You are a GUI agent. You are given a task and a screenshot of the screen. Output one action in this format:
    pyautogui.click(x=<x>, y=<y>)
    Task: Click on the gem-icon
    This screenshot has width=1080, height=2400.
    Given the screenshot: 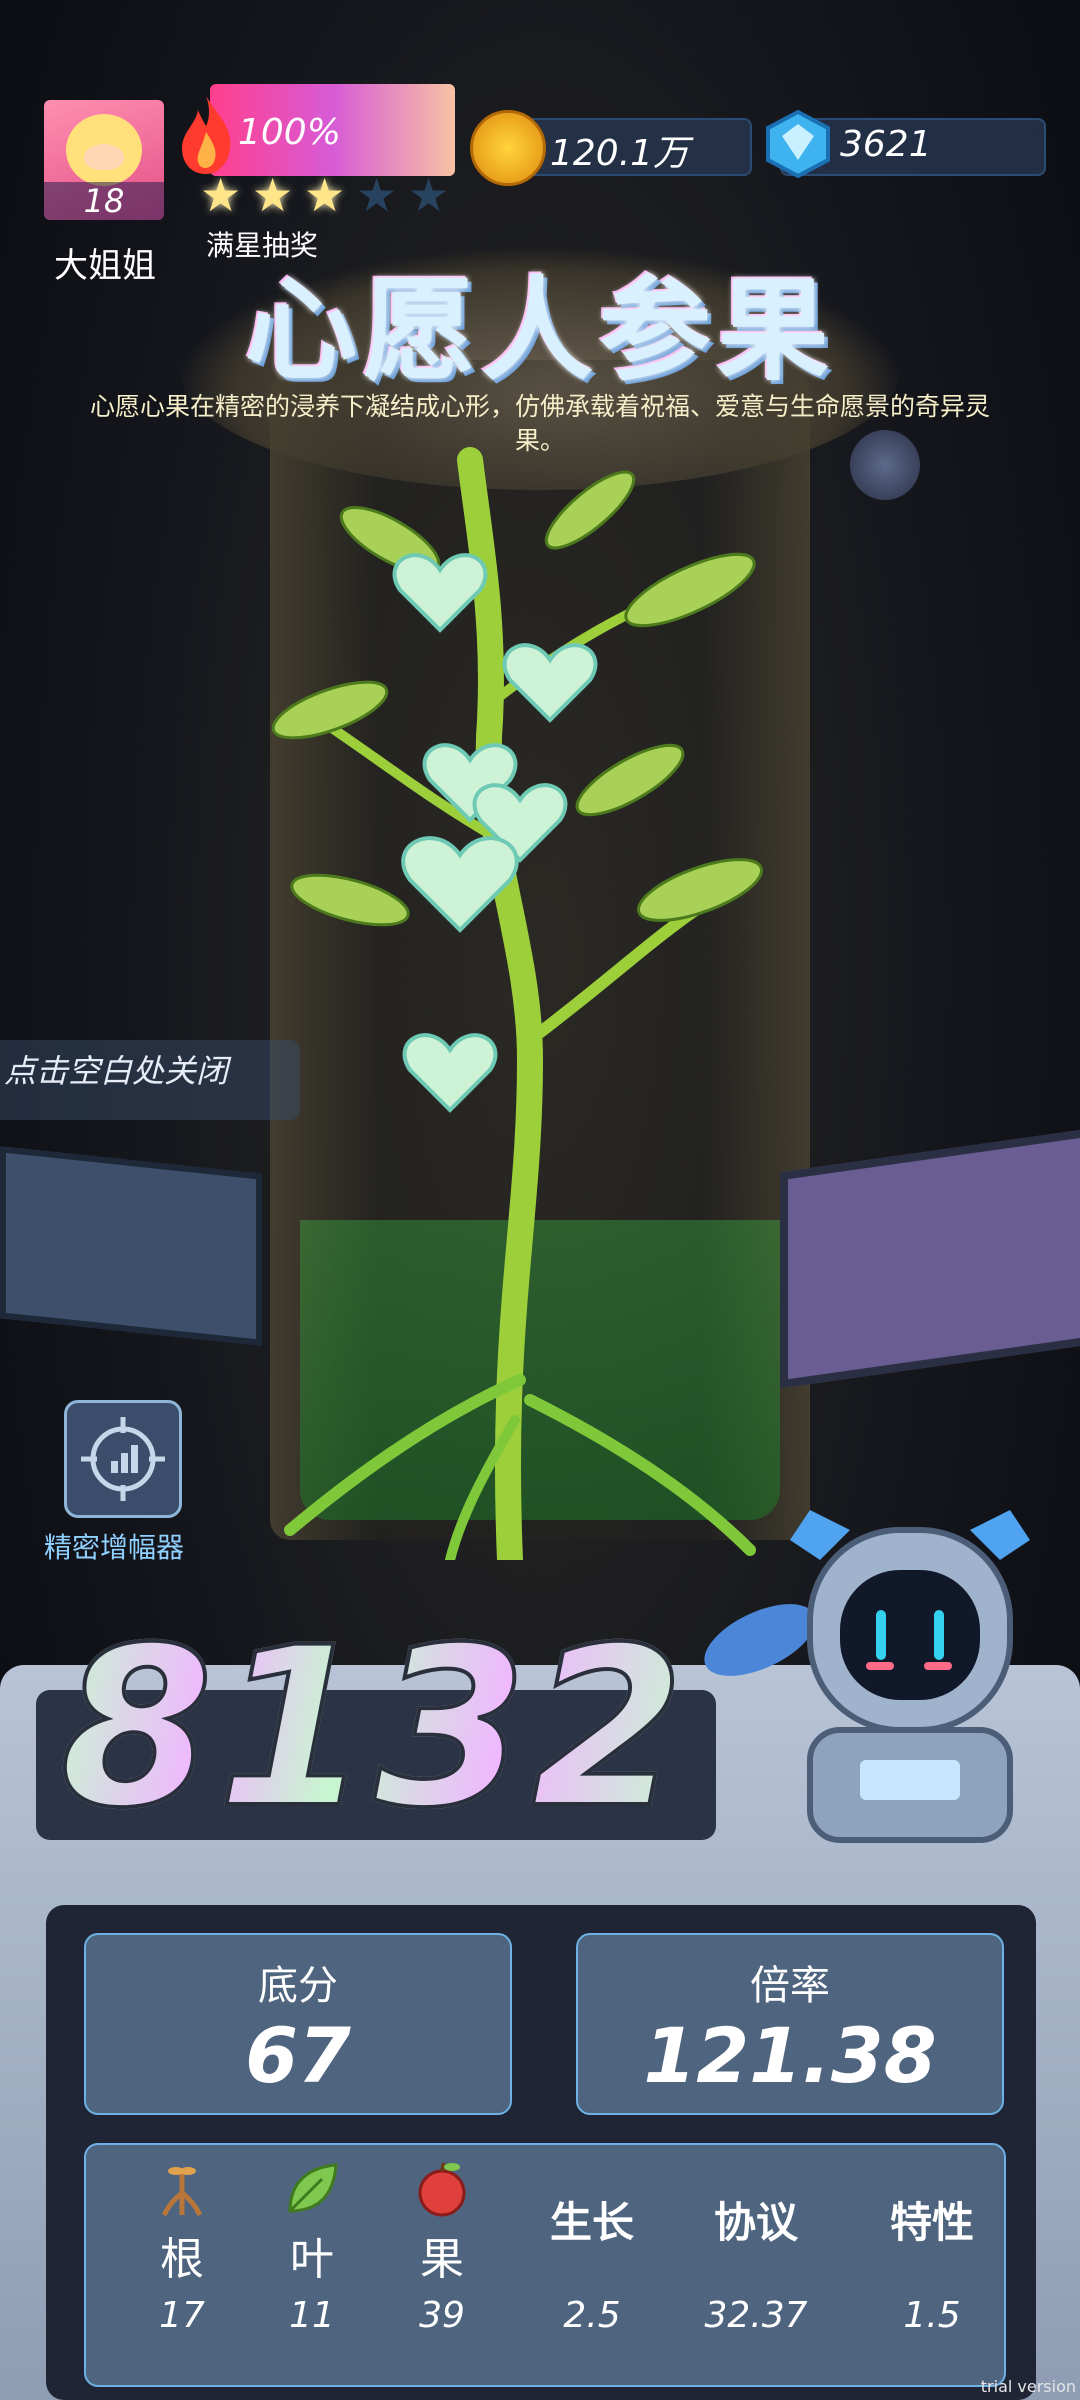 What is the action you would take?
    pyautogui.click(x=798, y=144)
    